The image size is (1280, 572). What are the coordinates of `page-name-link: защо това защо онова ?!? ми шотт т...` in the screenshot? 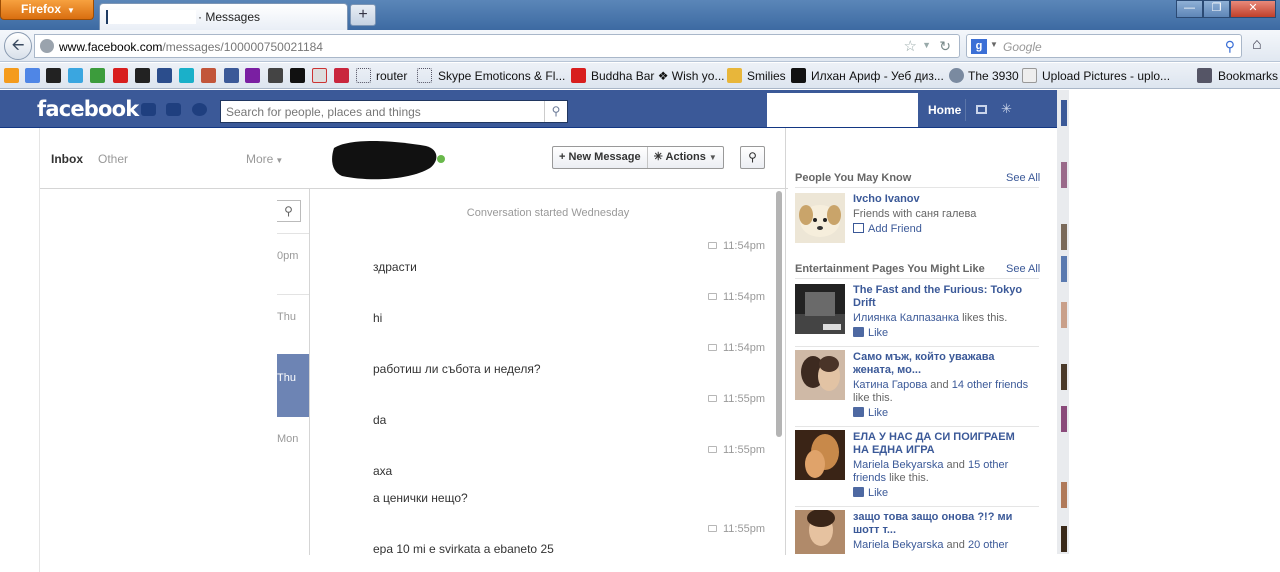 It's located at (943, 524).